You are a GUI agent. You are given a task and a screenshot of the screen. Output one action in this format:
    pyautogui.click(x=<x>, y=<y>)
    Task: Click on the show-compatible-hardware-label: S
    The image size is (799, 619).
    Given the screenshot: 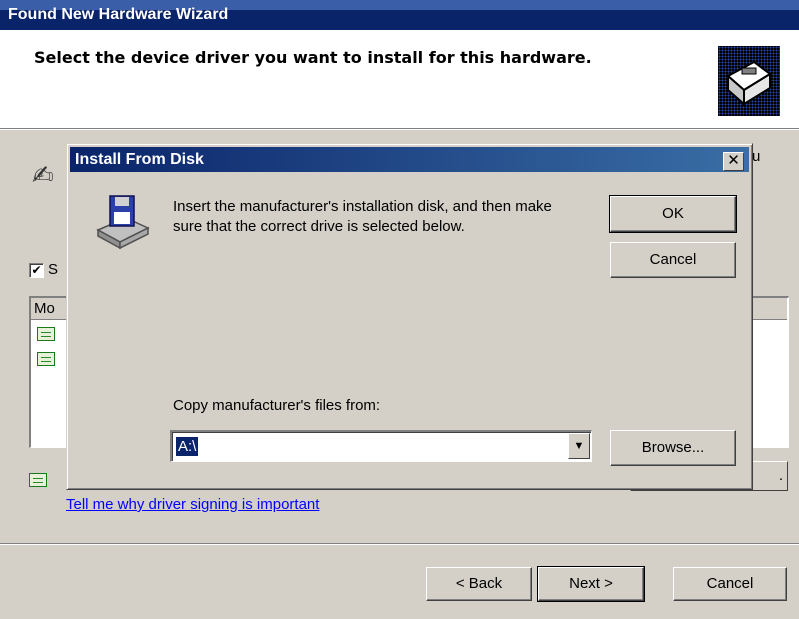 What is the action you would take?
    pyautogui.click(x=53, y=269)
    